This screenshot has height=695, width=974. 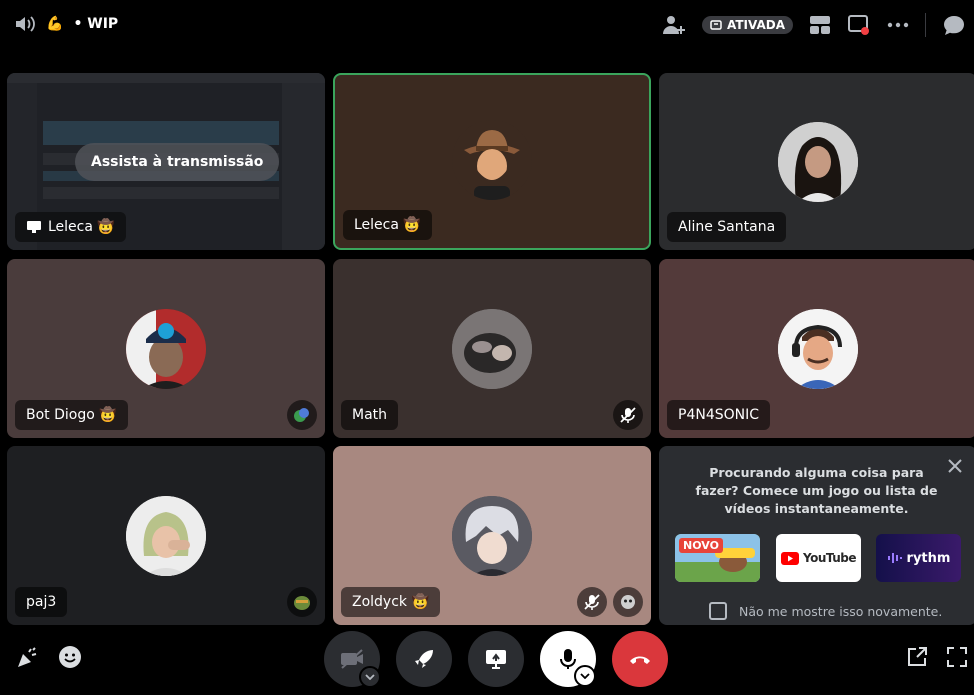 I want to click on hangup-button, so click(x=640, y=659).